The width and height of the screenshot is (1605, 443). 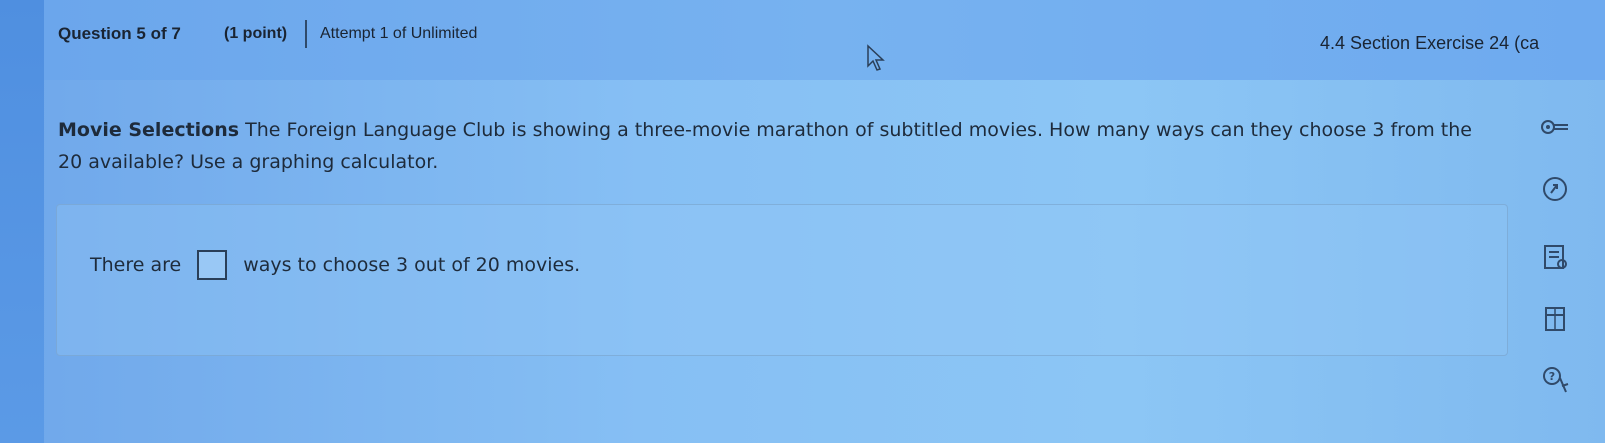 I want to click on rotate-icon, so click(x=1555, y=189).